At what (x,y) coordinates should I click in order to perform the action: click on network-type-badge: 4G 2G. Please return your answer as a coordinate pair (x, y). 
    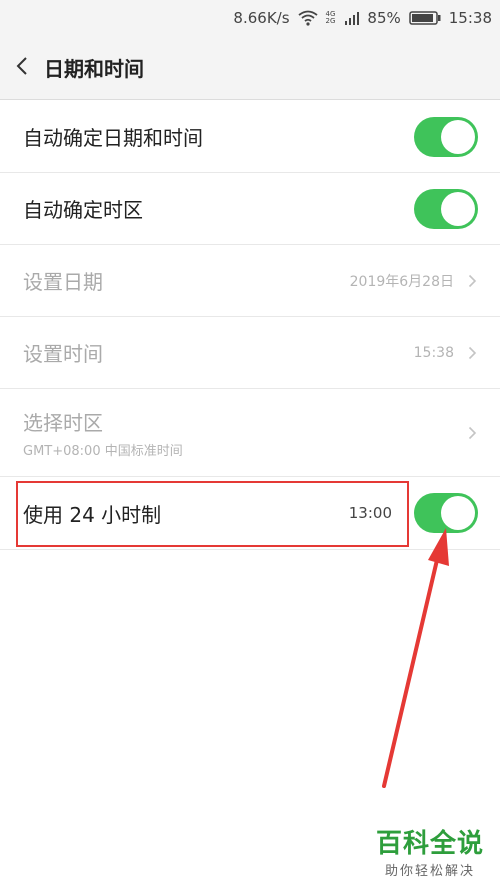
    Looking at the image, I should click on (330, 17).